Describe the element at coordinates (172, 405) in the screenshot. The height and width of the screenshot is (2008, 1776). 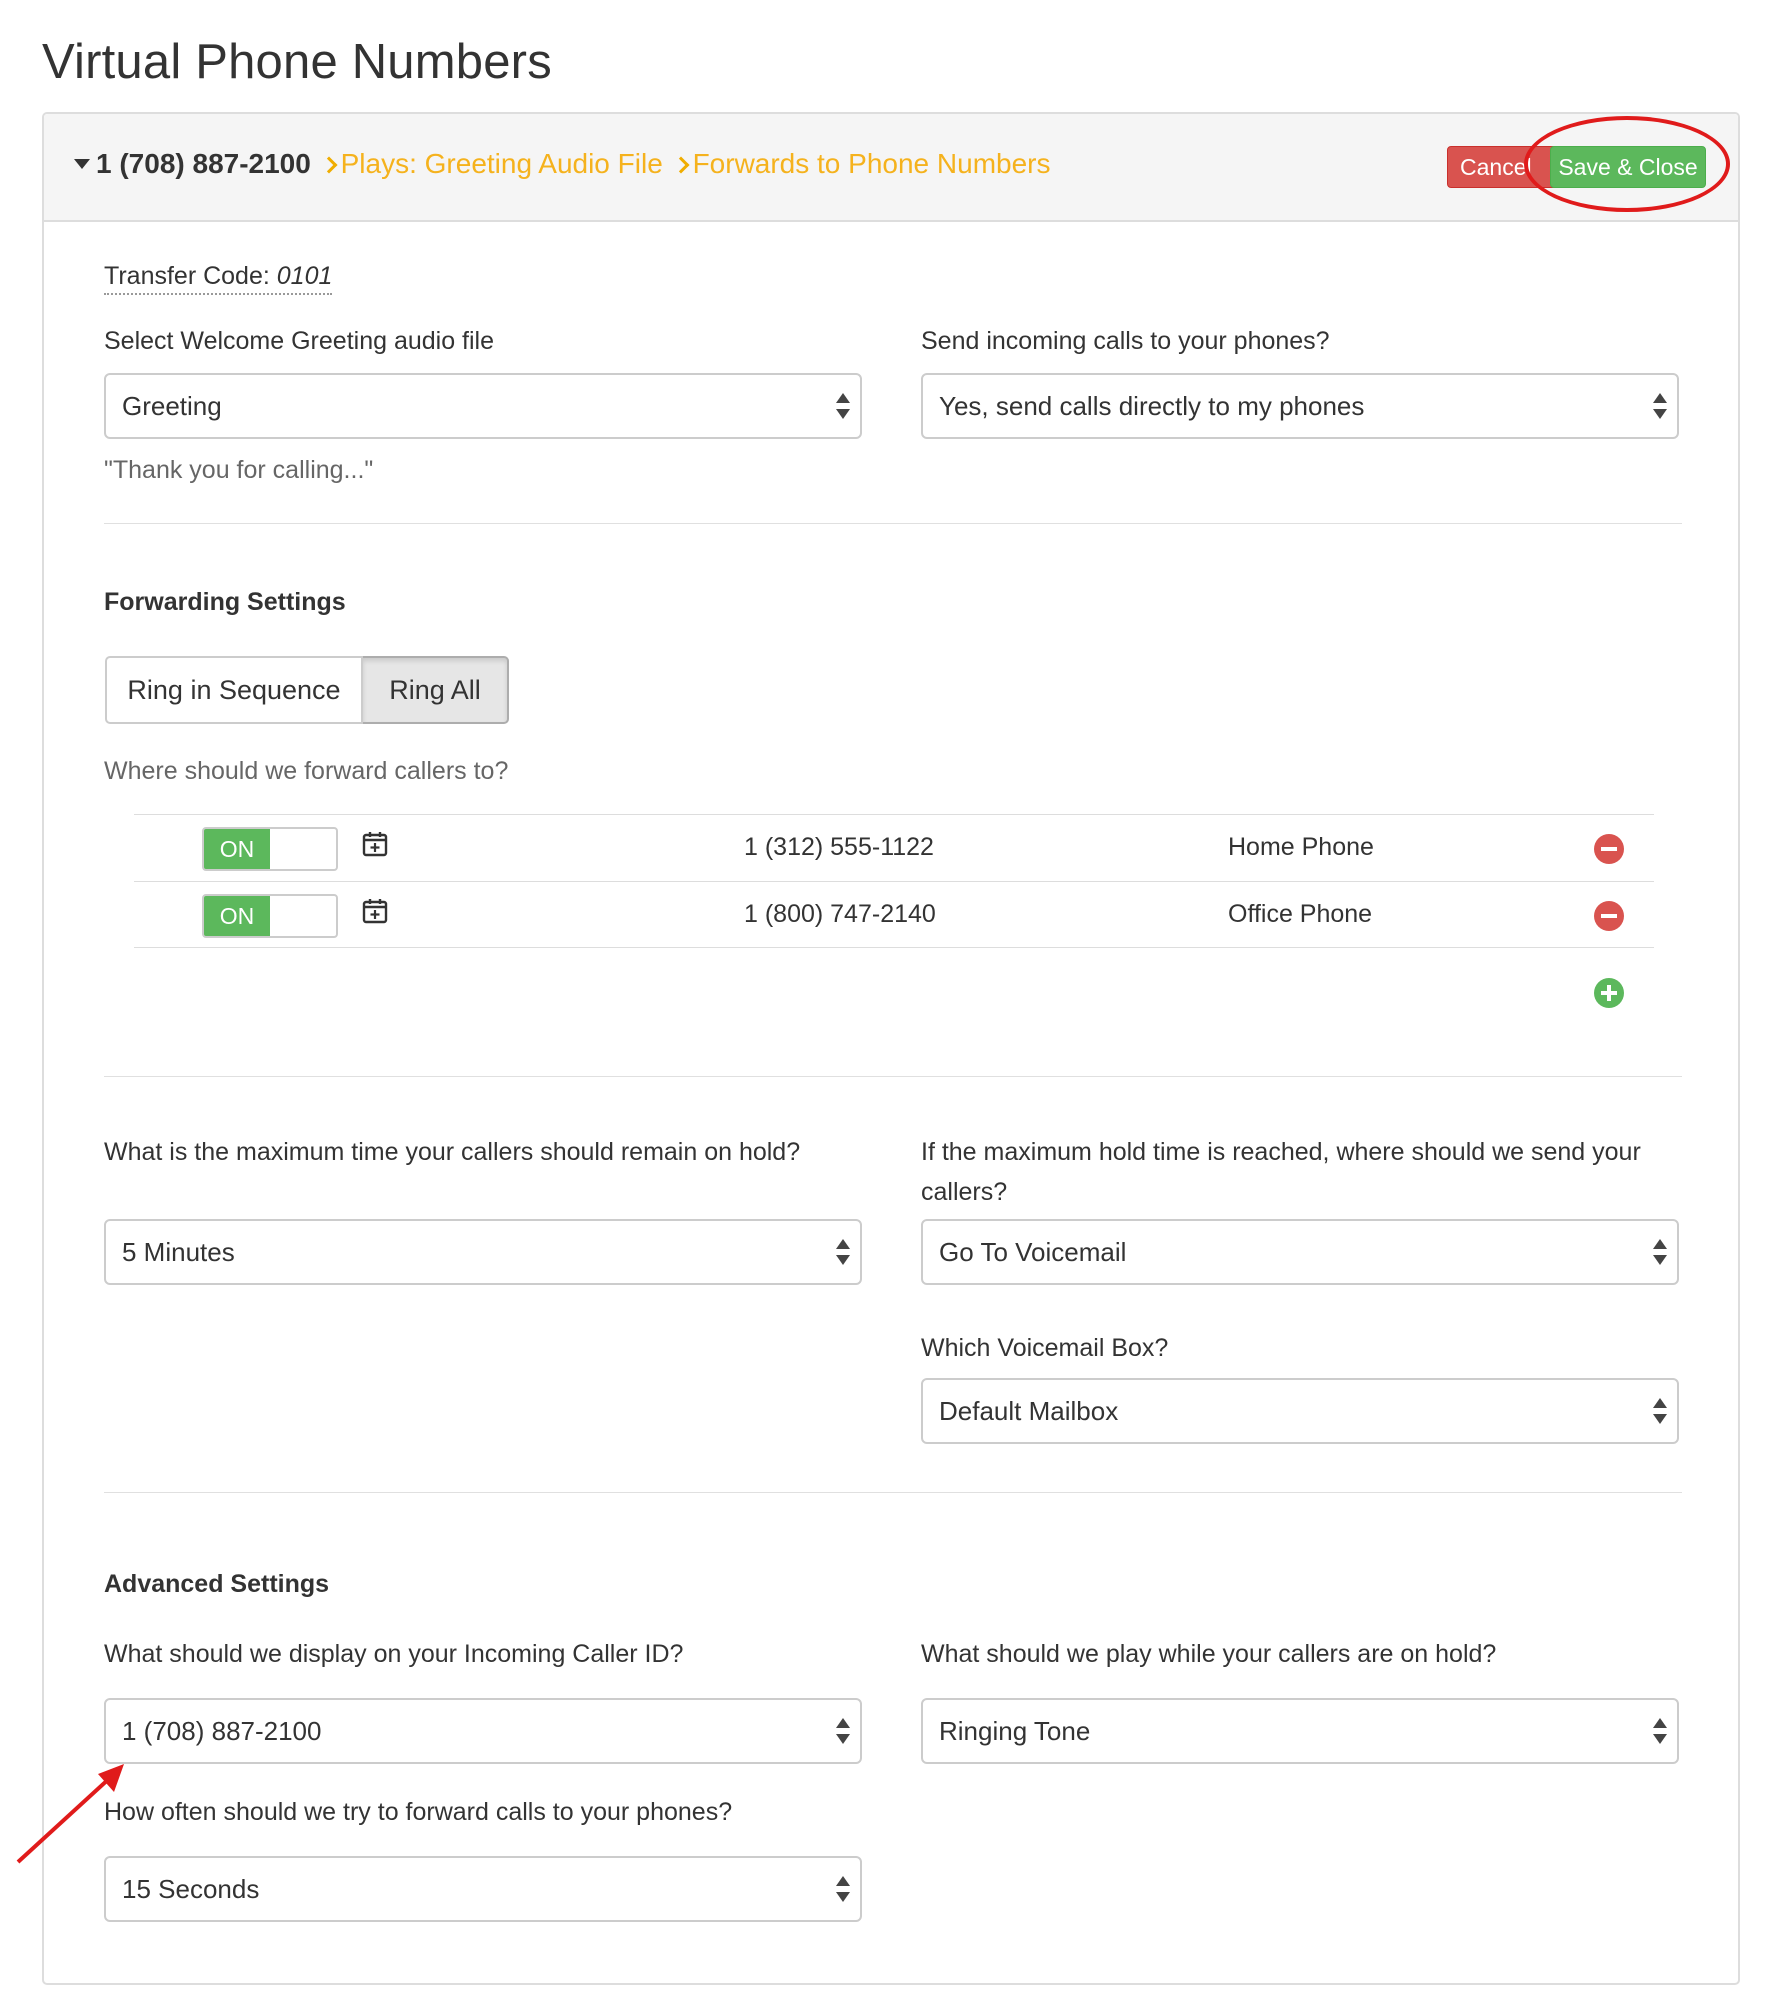
I see `greeting-select-value: Greeting` at that location.